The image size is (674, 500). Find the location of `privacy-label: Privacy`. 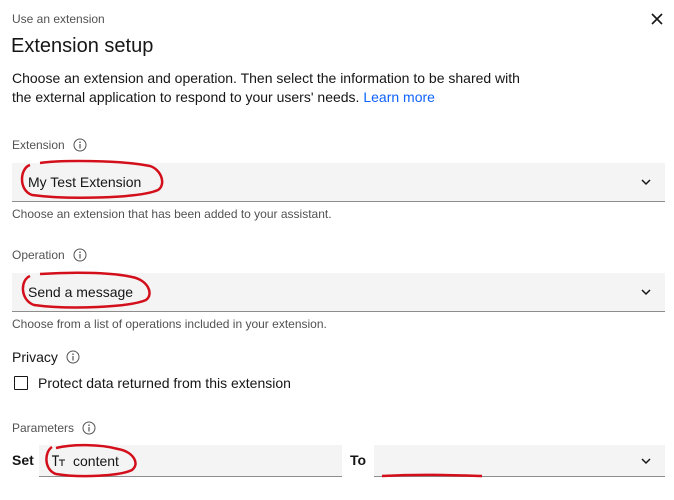

privacy-label: Privacy is located at coordinates (35, 357).